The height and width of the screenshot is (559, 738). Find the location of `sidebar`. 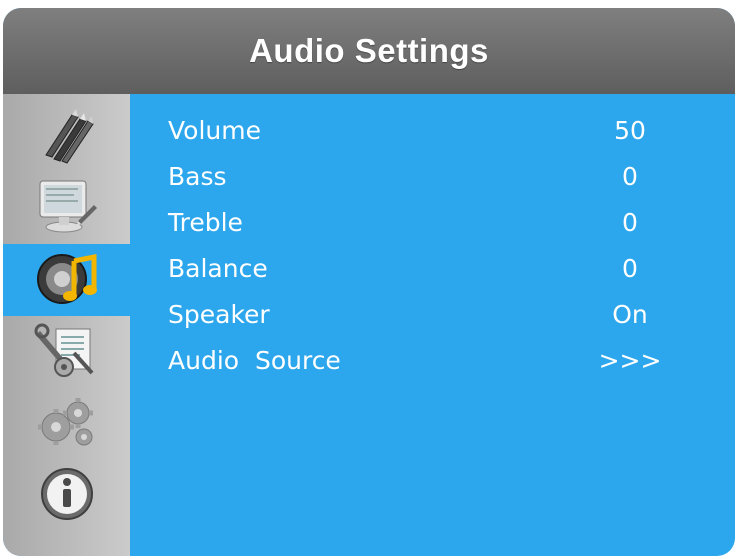

sidebar is located at coordinates (66, 325).